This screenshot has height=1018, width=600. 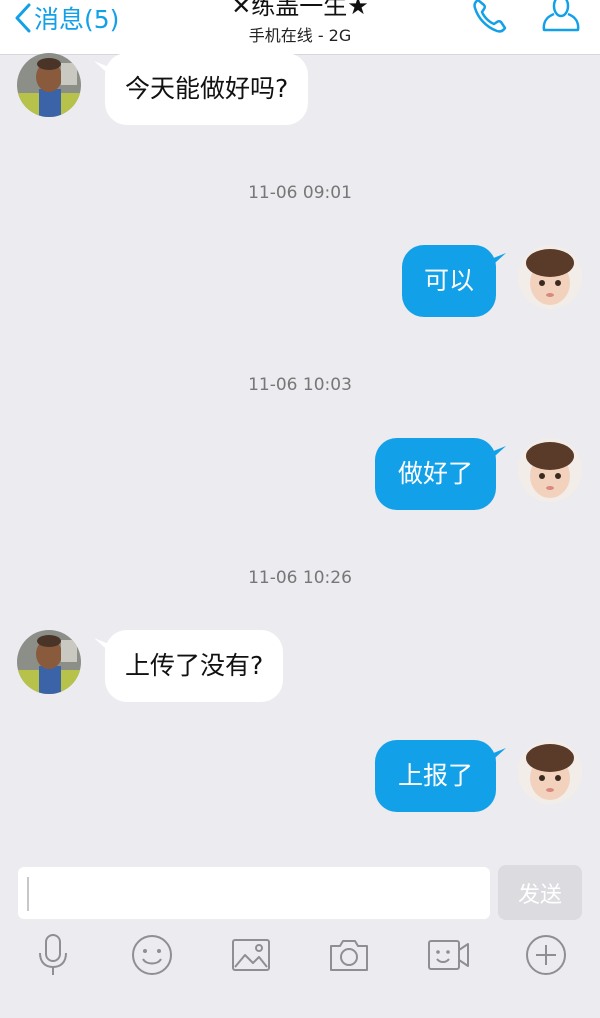 I want to click on chat-header: 消息(5) ✕练盖一生★ 手机在线 - 2G, so click(x=300, y=27).